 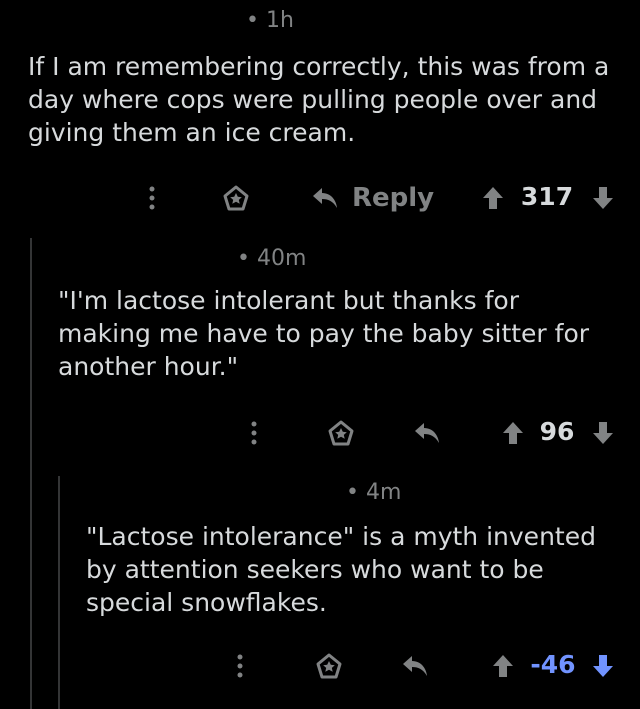 What do you see at coordinates (553, 664) in the screenshot?
I see `comment-3-score: -46` at bounding box center [553, 664].